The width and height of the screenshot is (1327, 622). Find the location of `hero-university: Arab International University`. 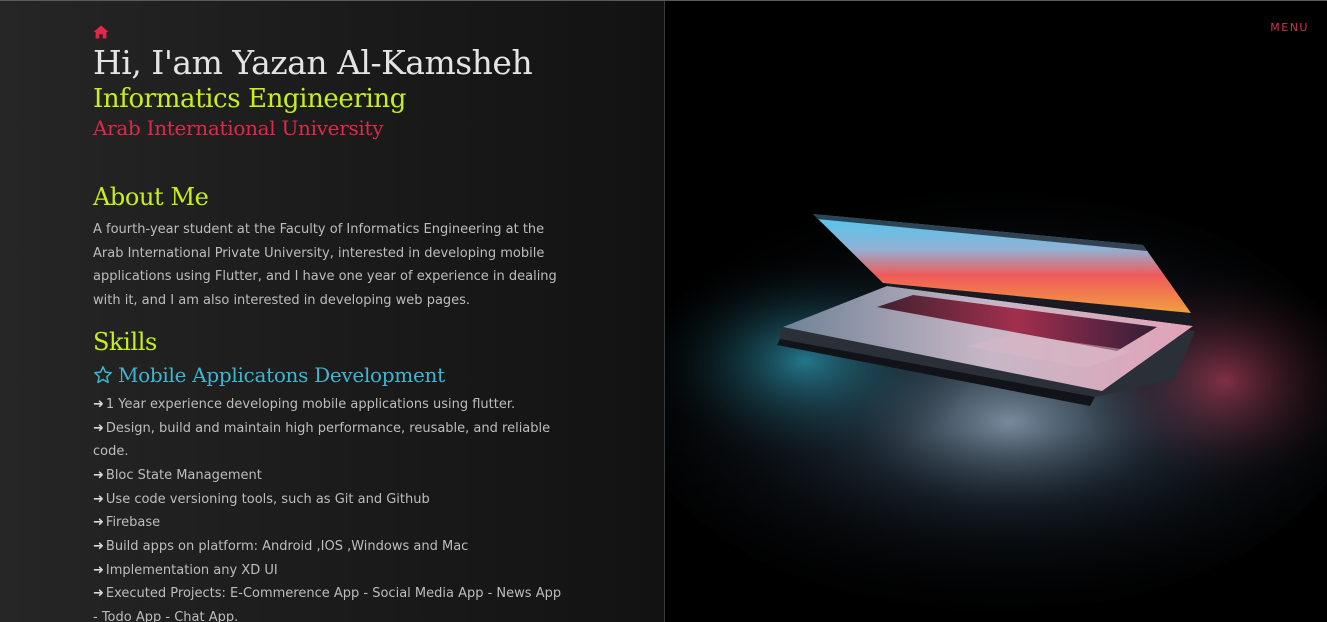

hero-university: Arab International University is located at coordinates (238, 128).